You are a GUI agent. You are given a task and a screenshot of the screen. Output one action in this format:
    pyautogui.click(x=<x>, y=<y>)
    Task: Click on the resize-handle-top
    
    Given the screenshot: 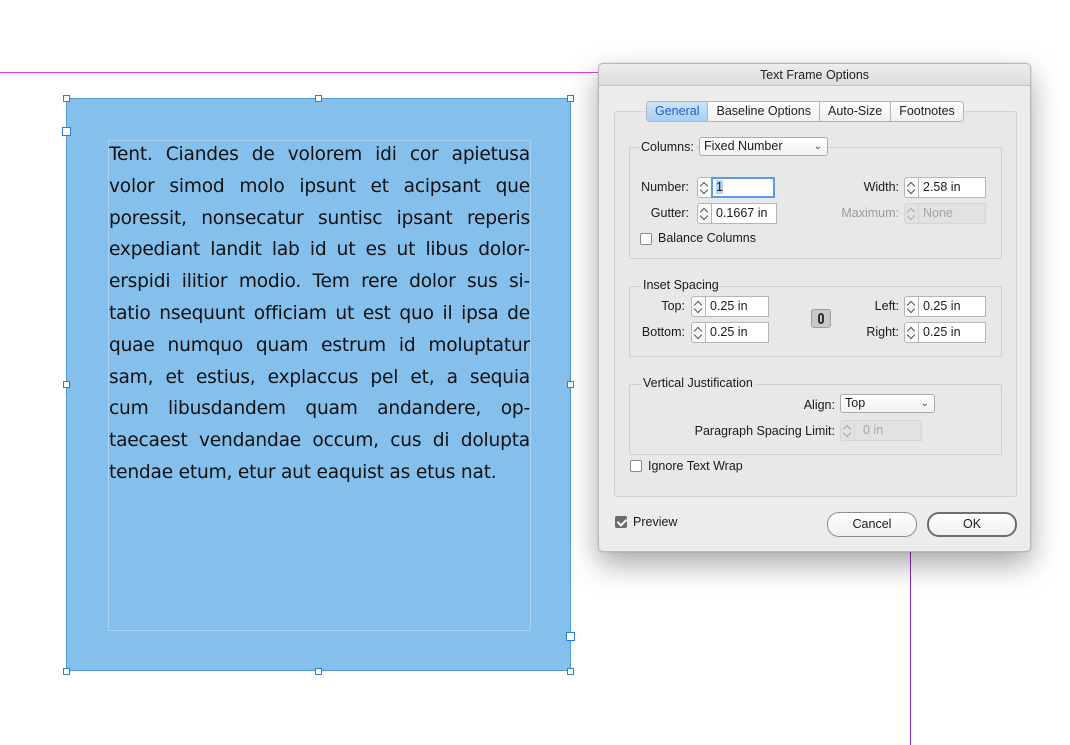 What is the action you would take?
    pyautogui.click(x=318, y=98)
    